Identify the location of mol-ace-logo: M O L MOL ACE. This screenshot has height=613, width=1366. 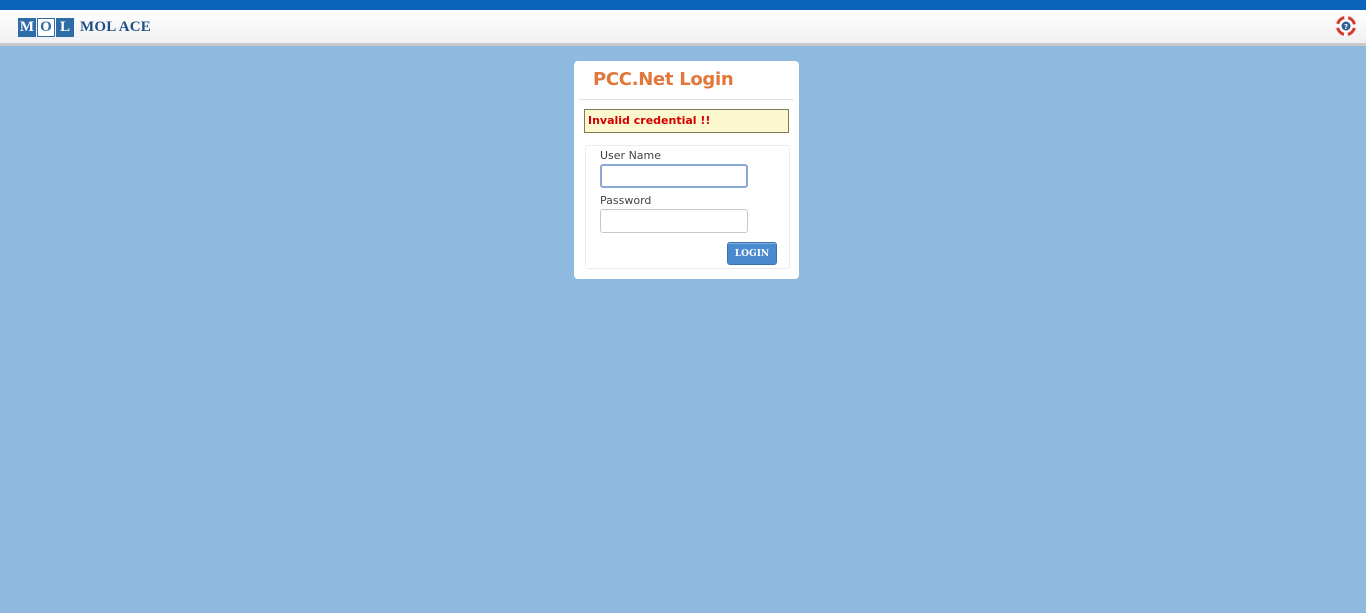
(84, 27).